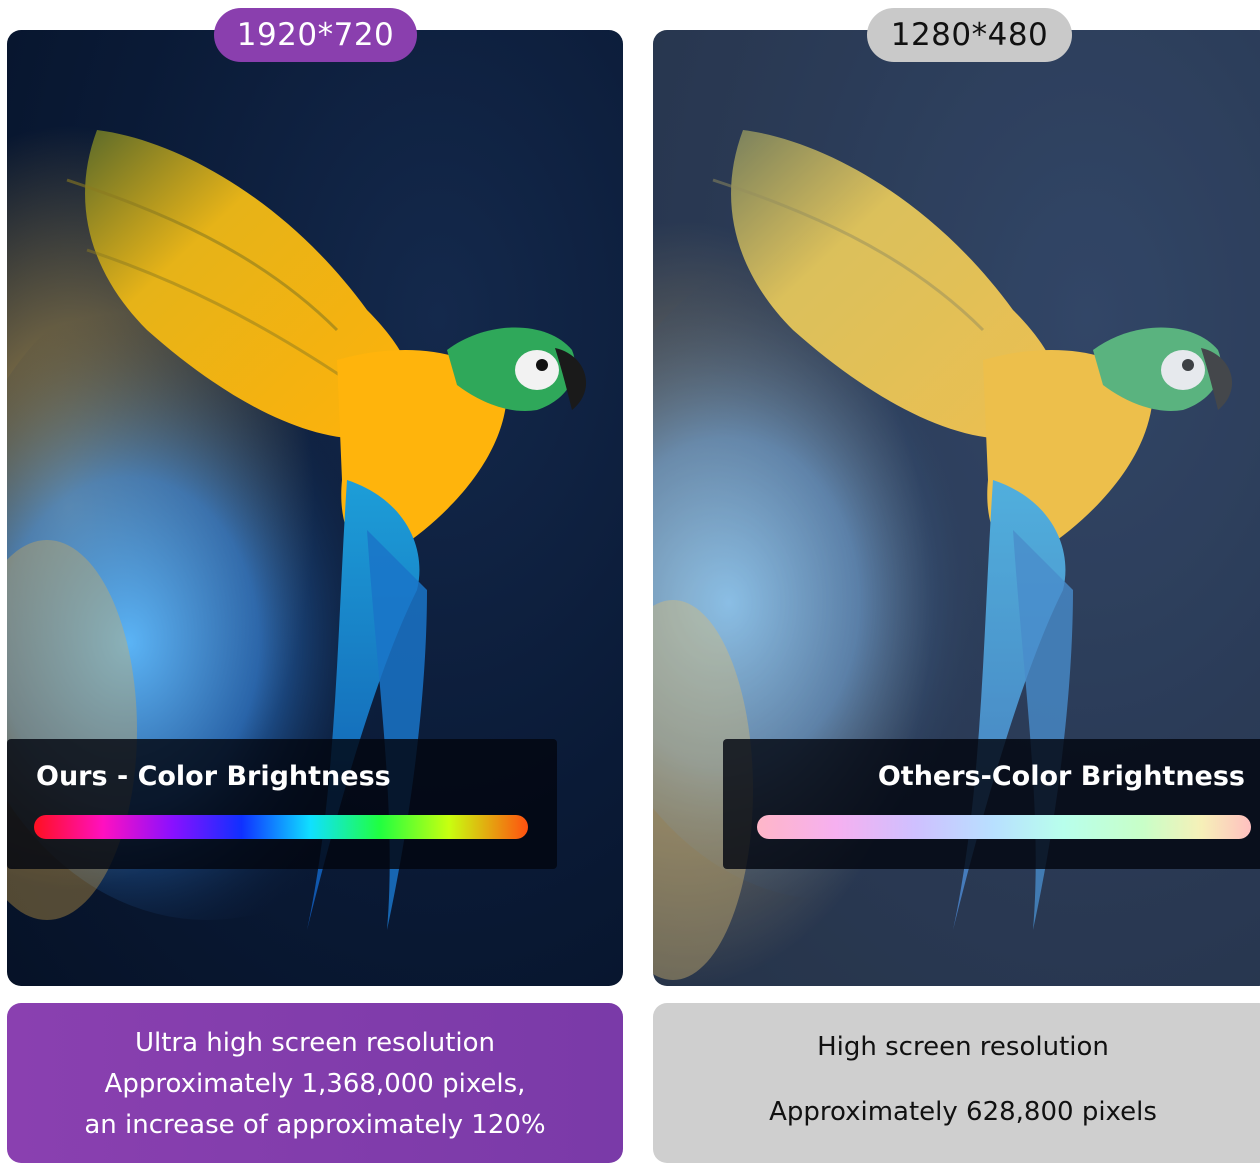 The height and width of the screenshot is (1163, 1260). What do you see at coordinates (969, 35) in the screenshot?
I see `resolution-badge-others: 1280*480` at bounding box center [969, 35].